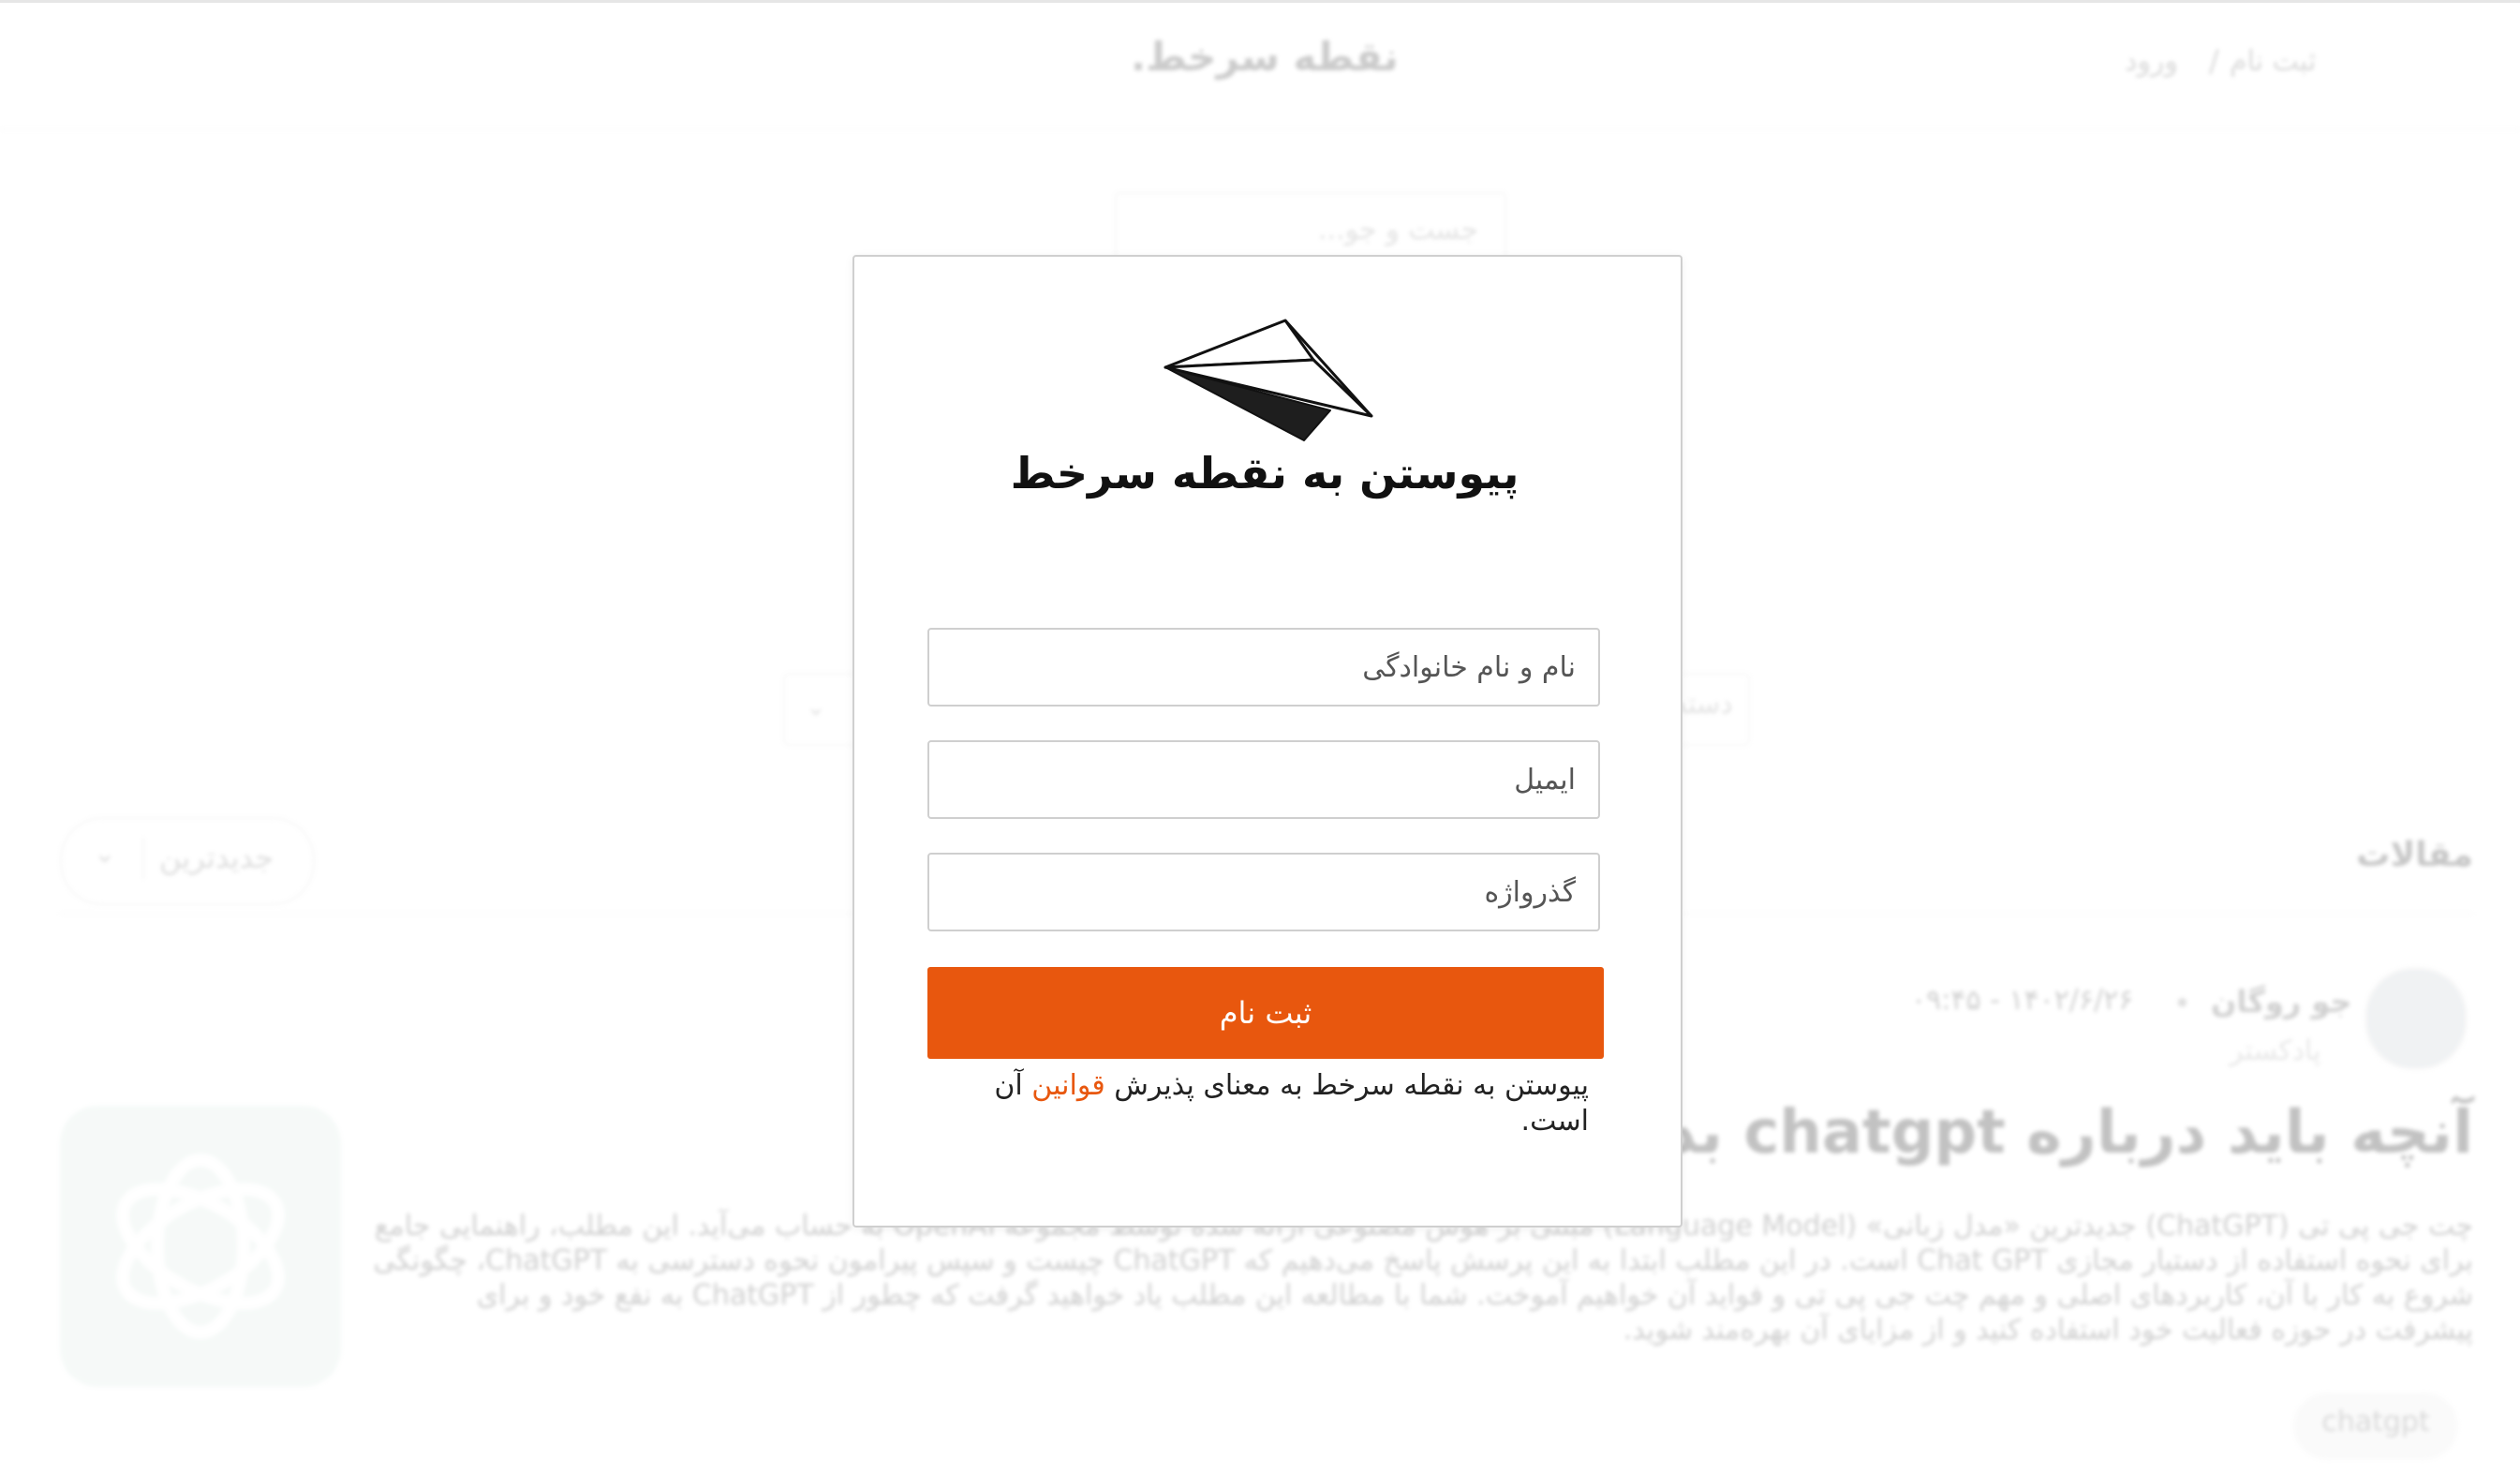  What do you see at coordinates (1265, 1013) in the screenshot?
I see `signup-submit-button: ثبت نام` at bounding box center [1265, 1013].